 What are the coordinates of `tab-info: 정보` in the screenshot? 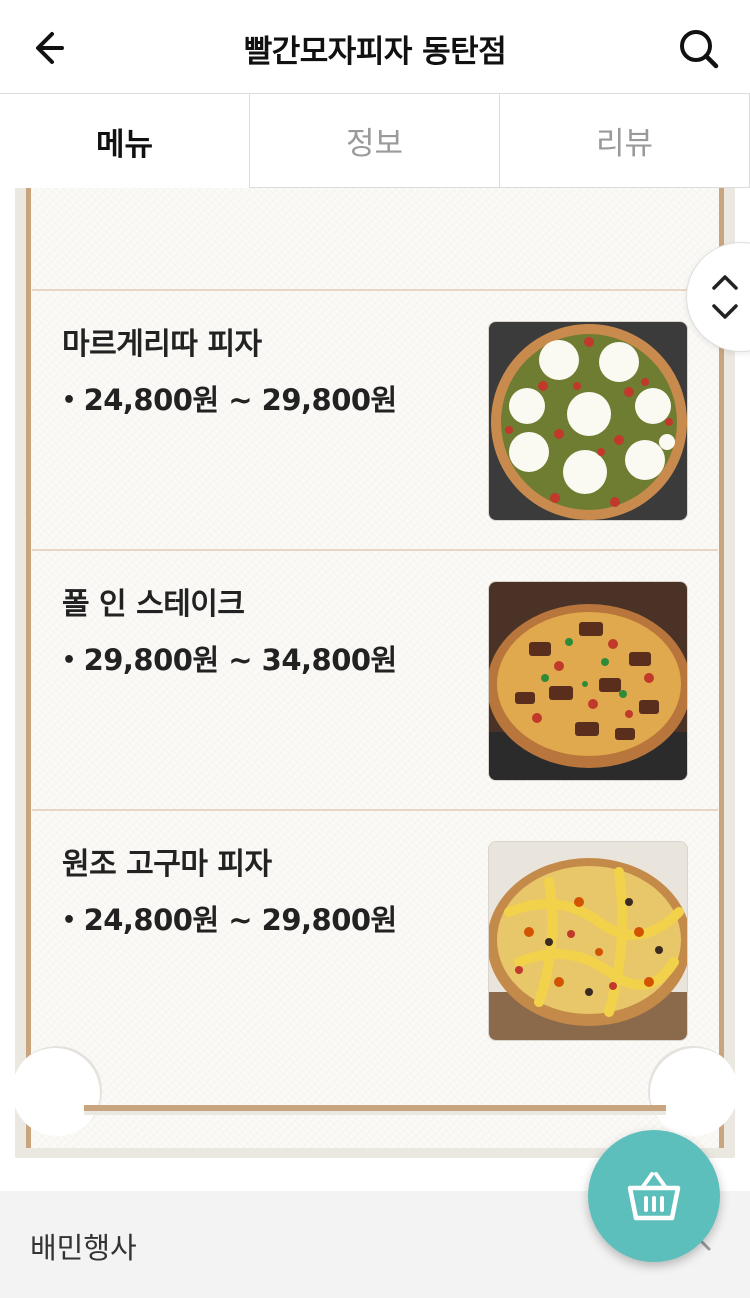 It's located at (374, 141).